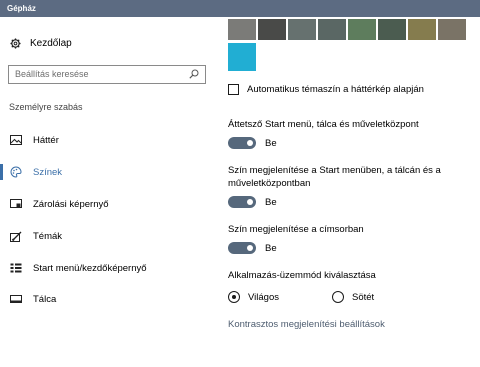 The height and width of the screenshot is (367, 480). Describe the element at coordinates (16, 172) in the screenshot. I see `palette-icon` at that location.